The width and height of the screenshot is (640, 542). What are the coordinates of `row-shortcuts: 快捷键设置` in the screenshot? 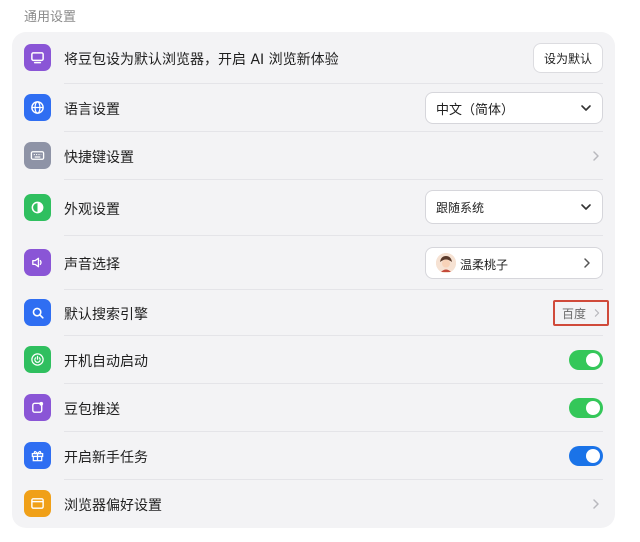 It's located at (313, 156).